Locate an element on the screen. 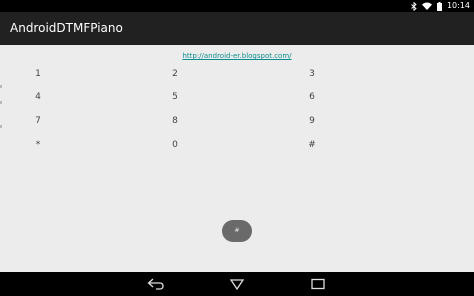 This screenshot has width=474, height=296. battery-icon is located at coordinates (439, 6).